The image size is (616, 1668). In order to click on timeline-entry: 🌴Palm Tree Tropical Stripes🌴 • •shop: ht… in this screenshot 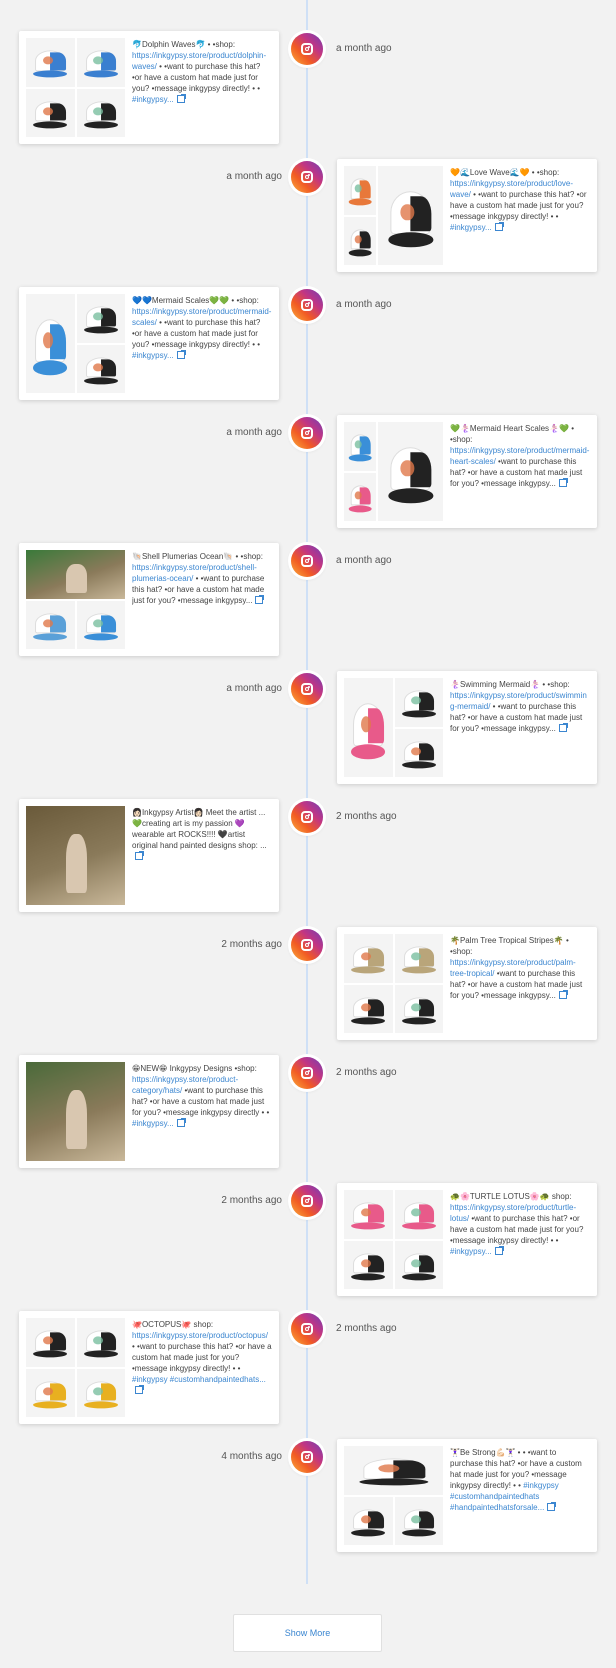, I will do `click(308, 983)`.